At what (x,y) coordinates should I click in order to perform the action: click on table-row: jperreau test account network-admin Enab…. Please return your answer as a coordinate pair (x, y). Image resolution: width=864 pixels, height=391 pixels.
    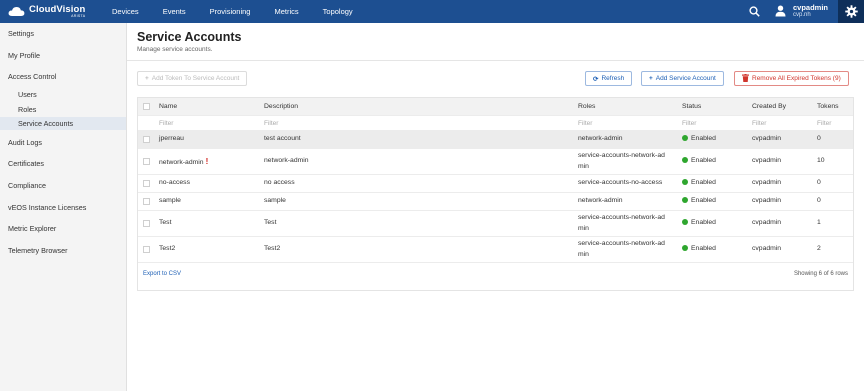
    Looking at the image, I should click on (495, 140).